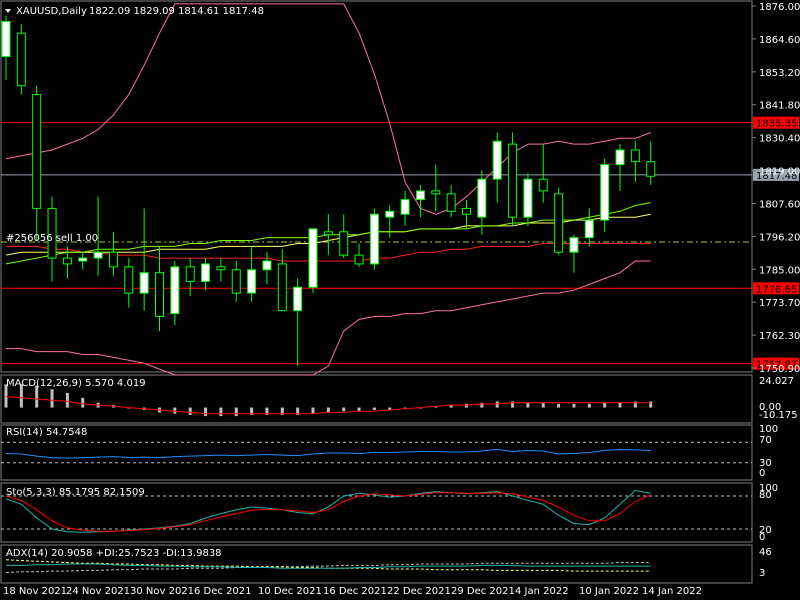  I want to click on time-tick-label: 14 Jan 2022, so click(672, 591).